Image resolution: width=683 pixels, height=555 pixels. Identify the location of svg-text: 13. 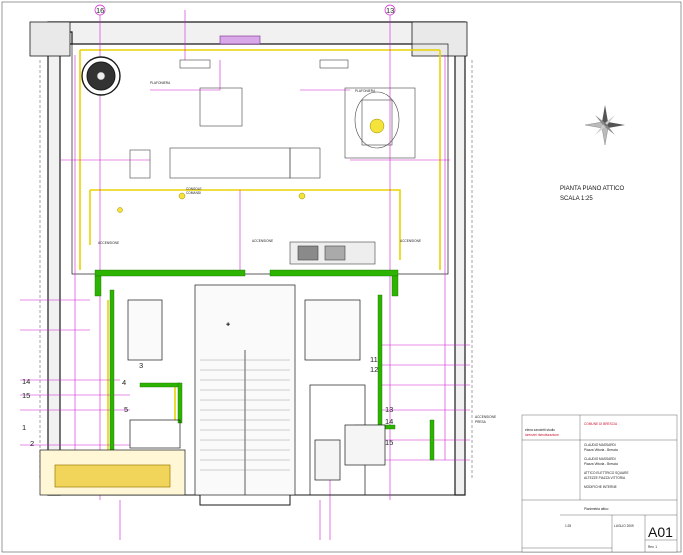
(390, 10).